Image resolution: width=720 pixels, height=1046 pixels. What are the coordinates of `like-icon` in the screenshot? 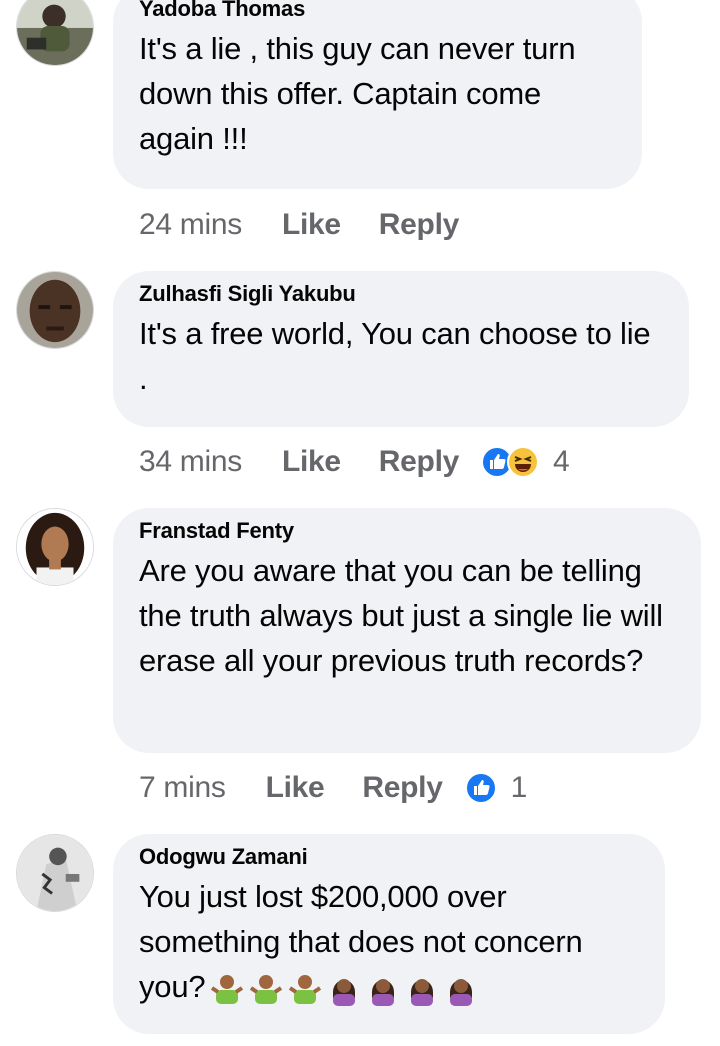 It's located at (480, 788).